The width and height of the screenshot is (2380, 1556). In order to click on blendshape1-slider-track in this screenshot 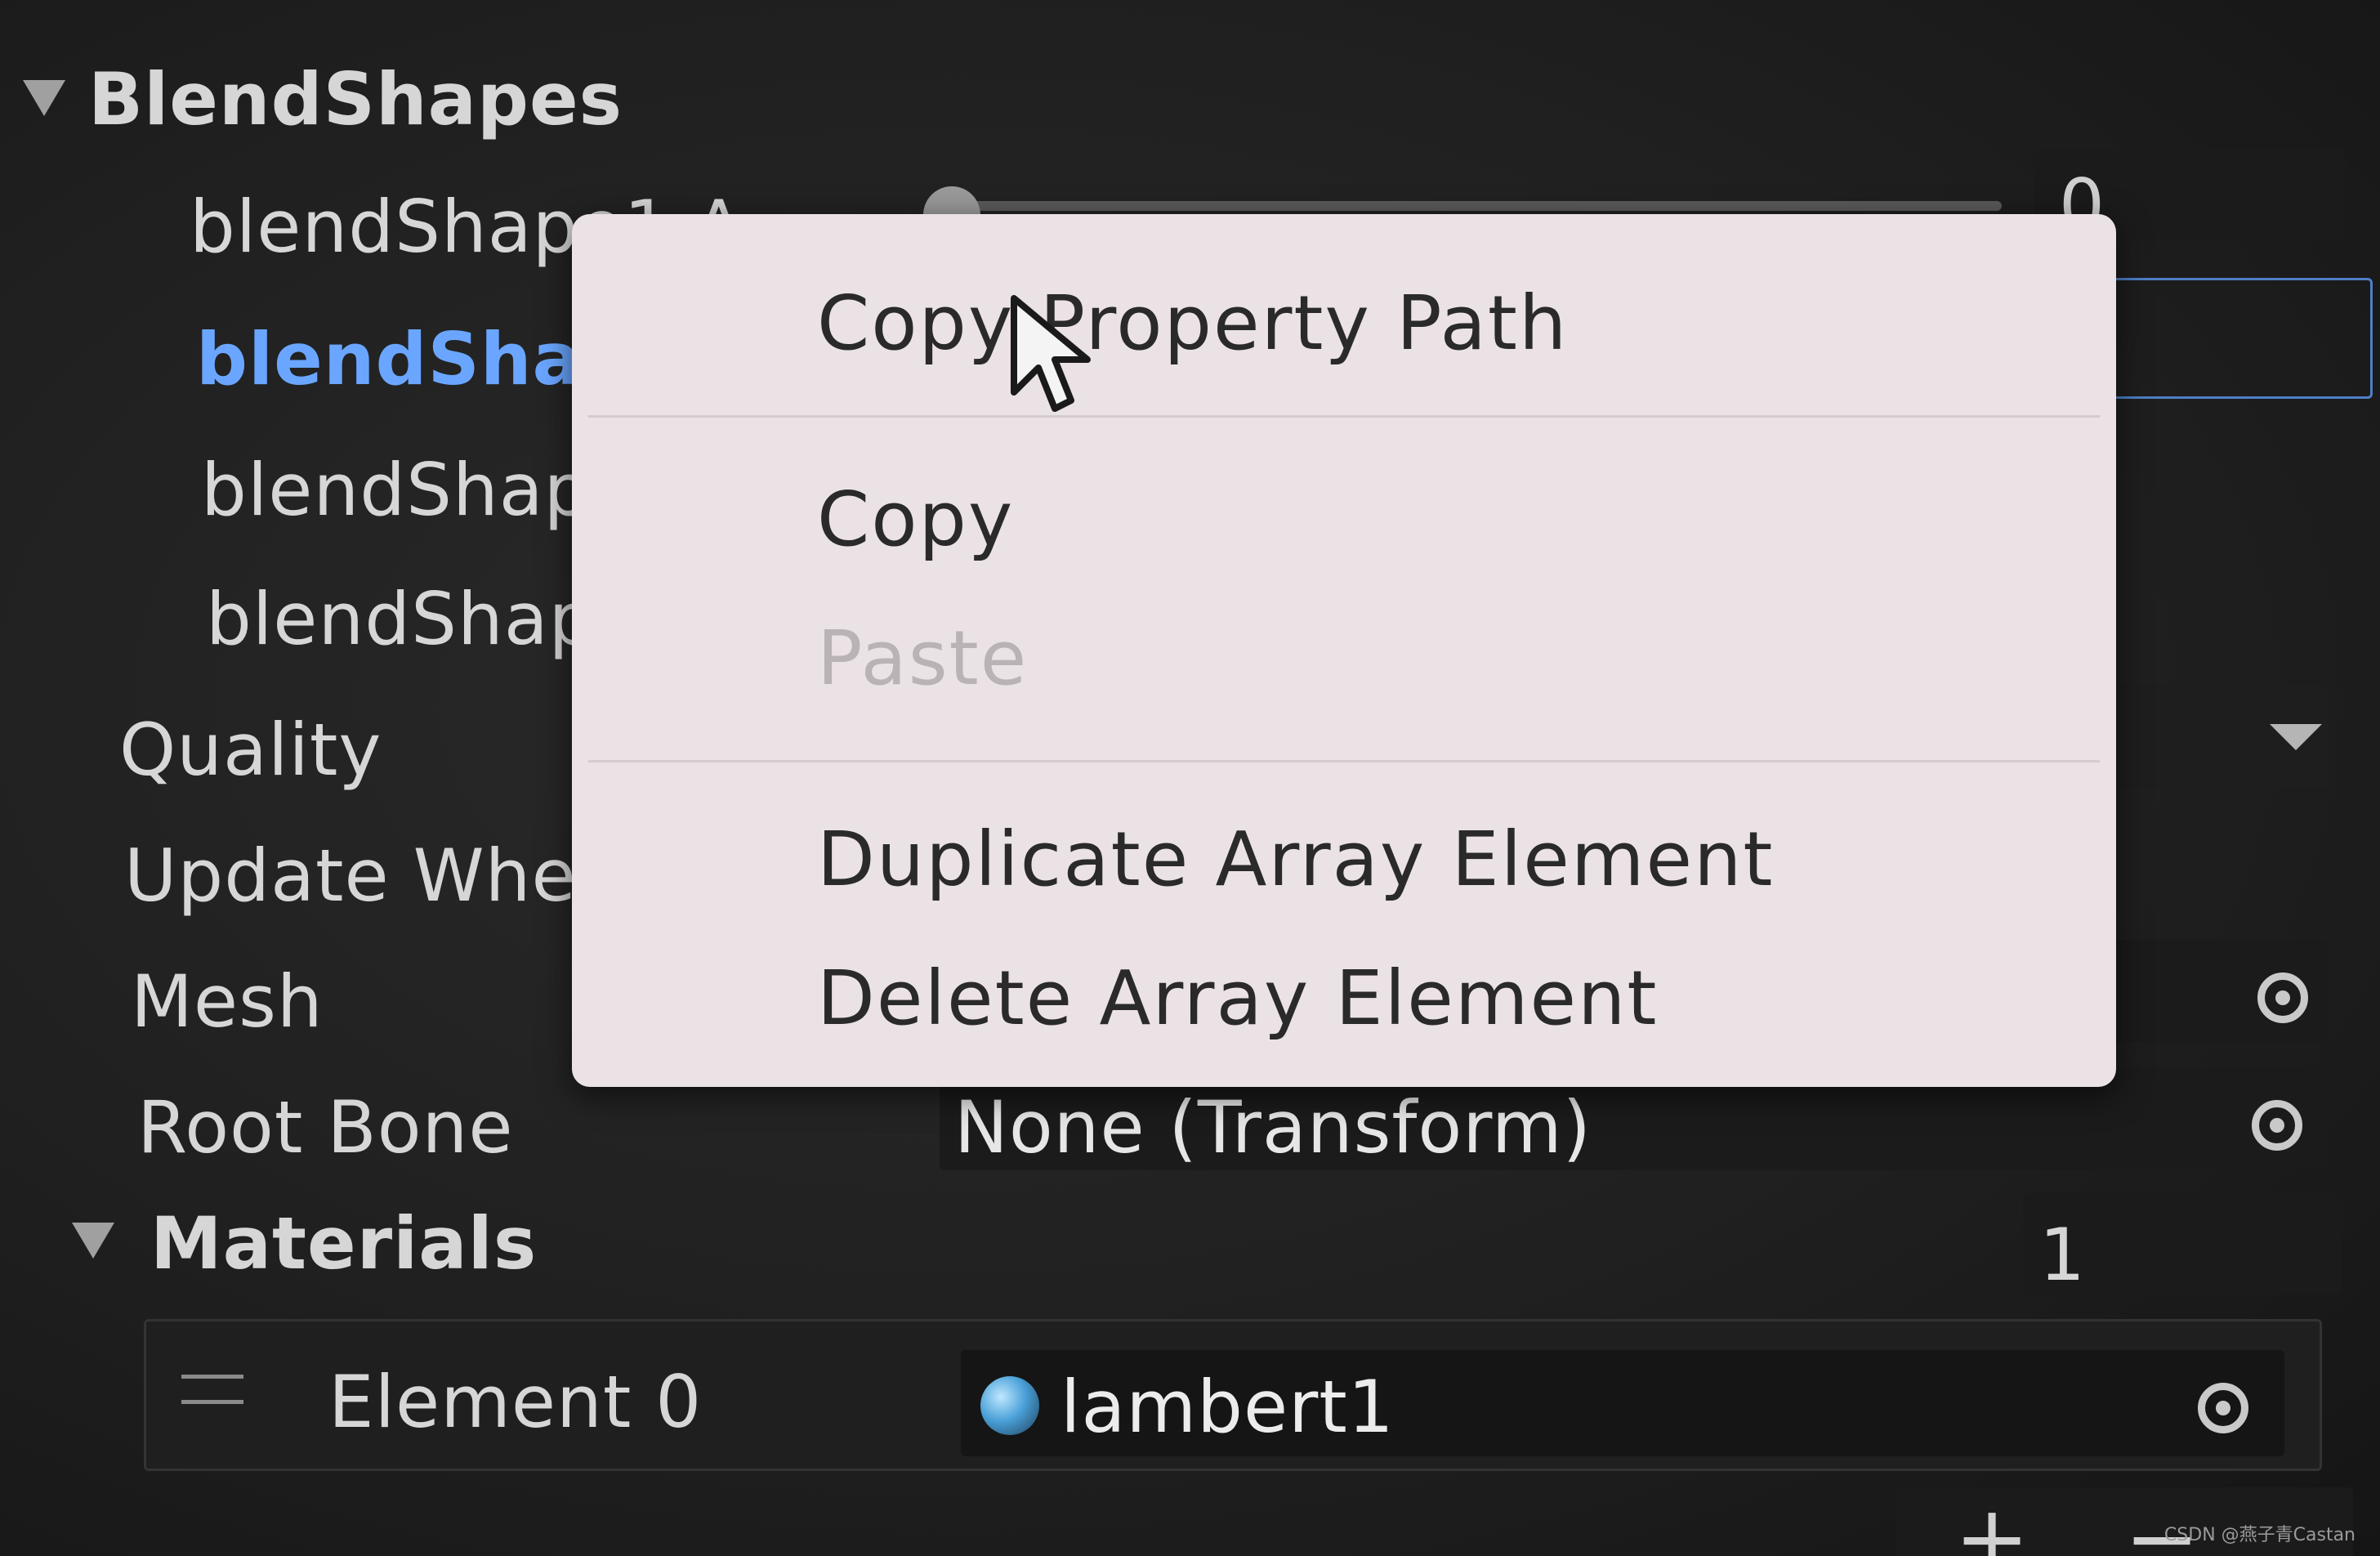, I will do `click(1471, 206)`.